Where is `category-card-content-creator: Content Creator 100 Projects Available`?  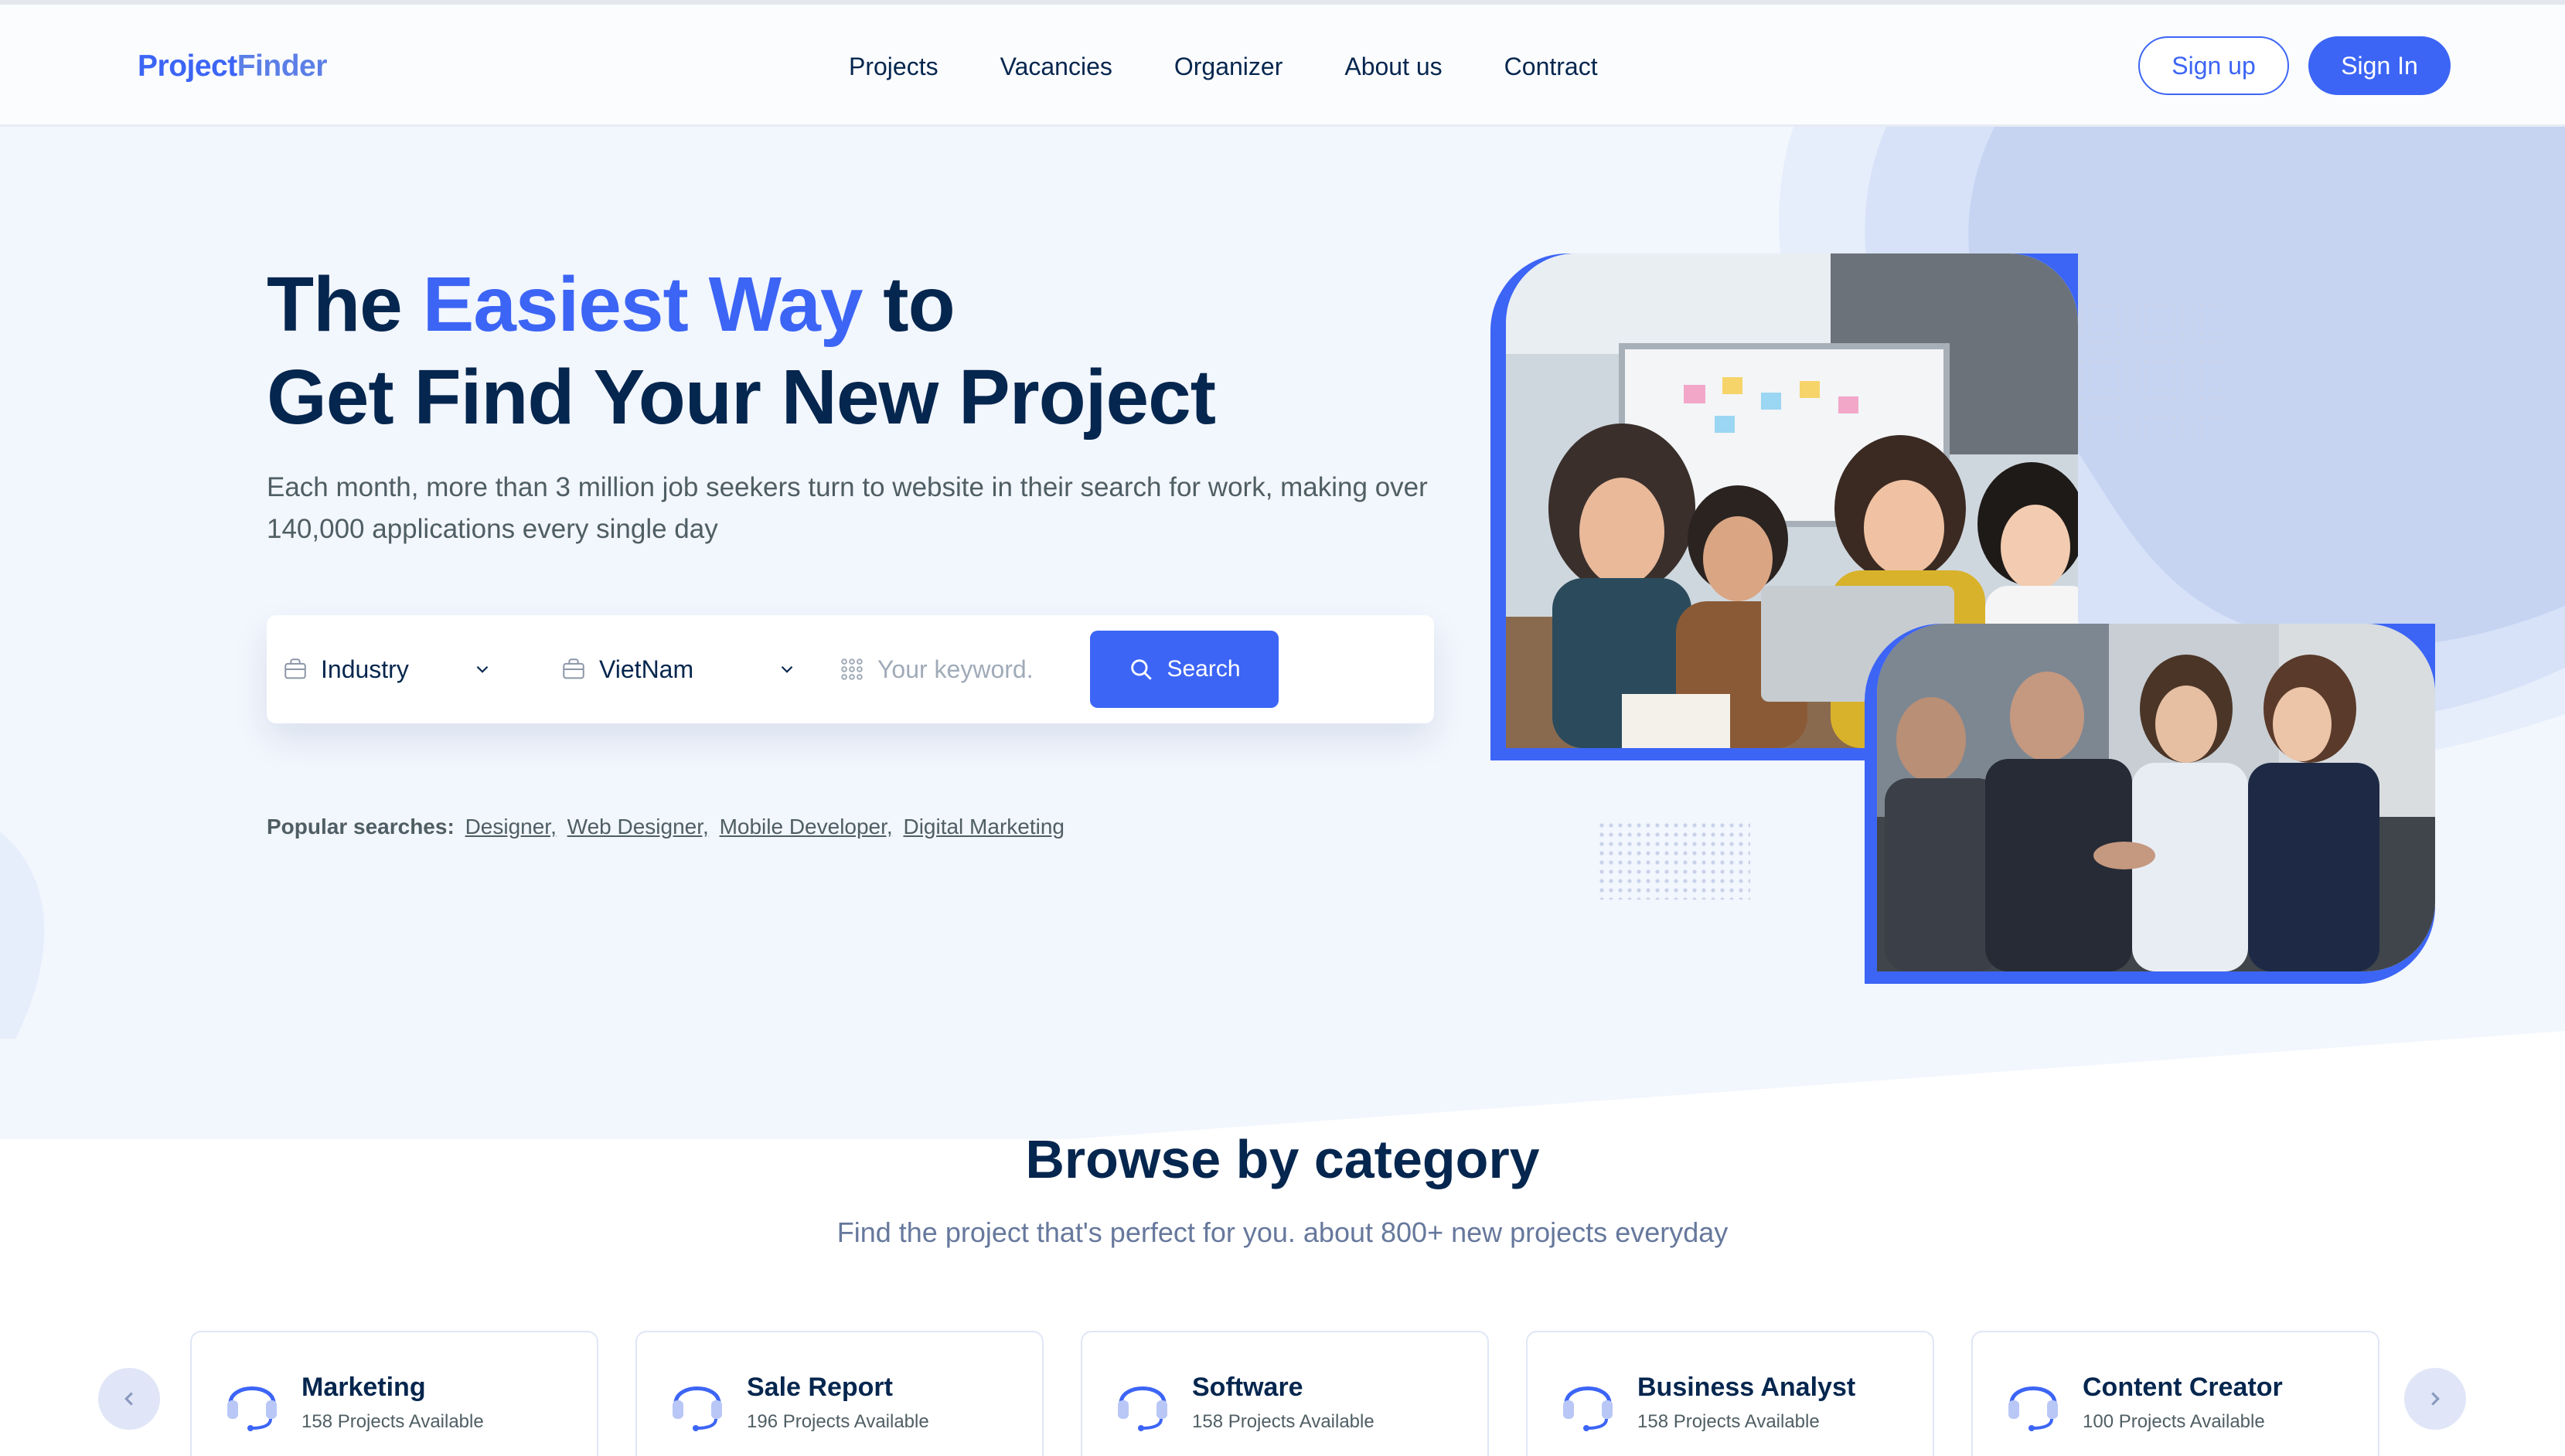 category-card-content-creator: Content Creator 100 Projects Available is located at coordinates (2175, 1394).